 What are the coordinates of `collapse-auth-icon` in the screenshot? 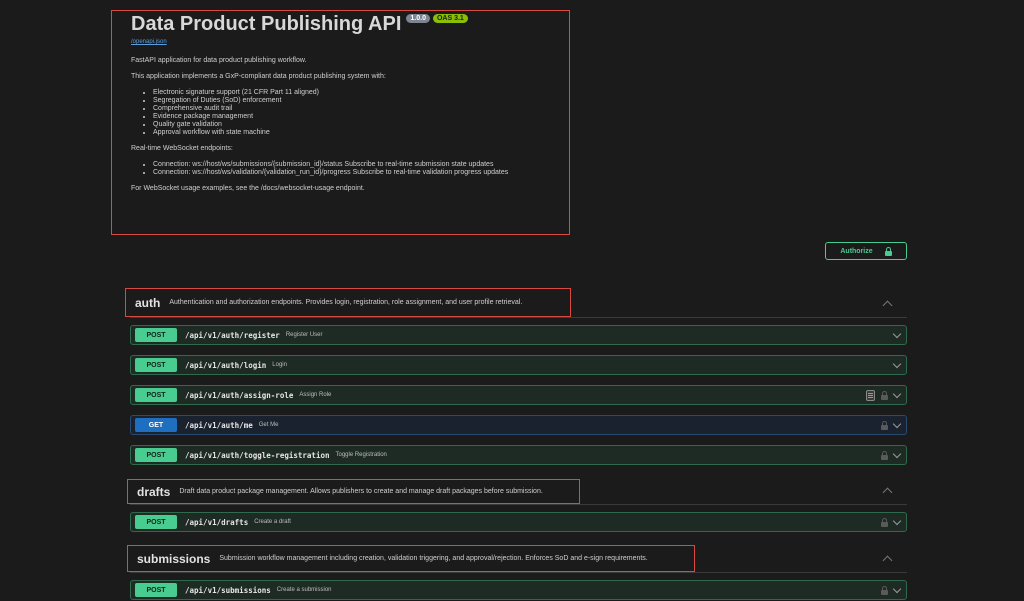 It's located at (887, 305).